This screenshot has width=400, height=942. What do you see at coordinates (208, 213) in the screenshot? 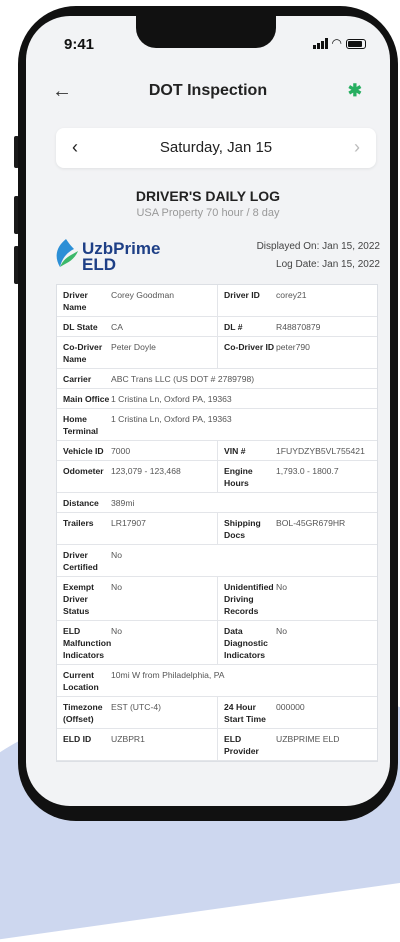
I see `log-subtitle: USA Property 70 hour / 8 day` at bounding box center [208, 213].